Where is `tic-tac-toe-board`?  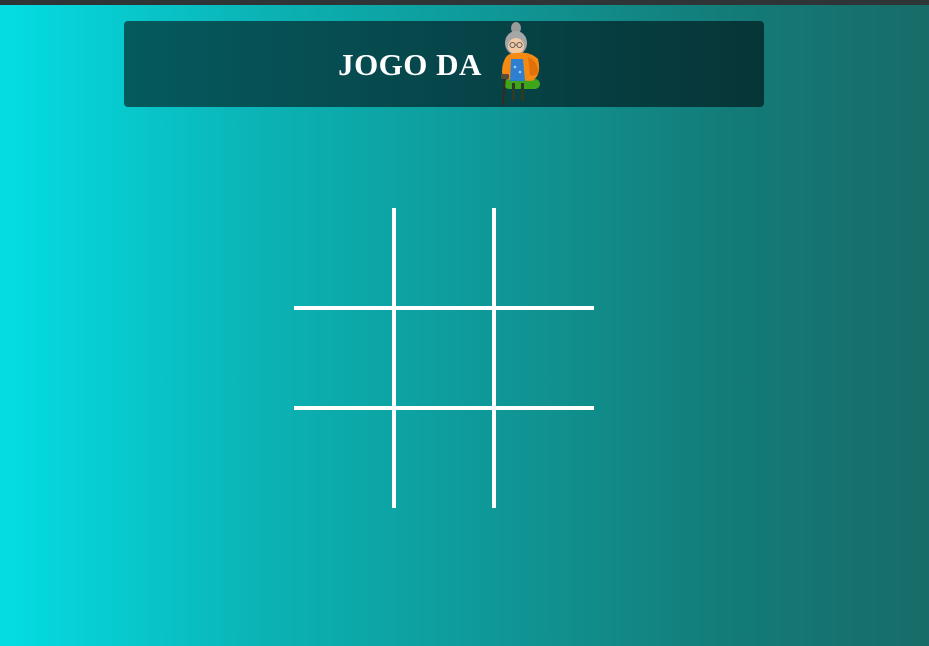
tic-tac-toe-board is located at coordinates (444, 358).